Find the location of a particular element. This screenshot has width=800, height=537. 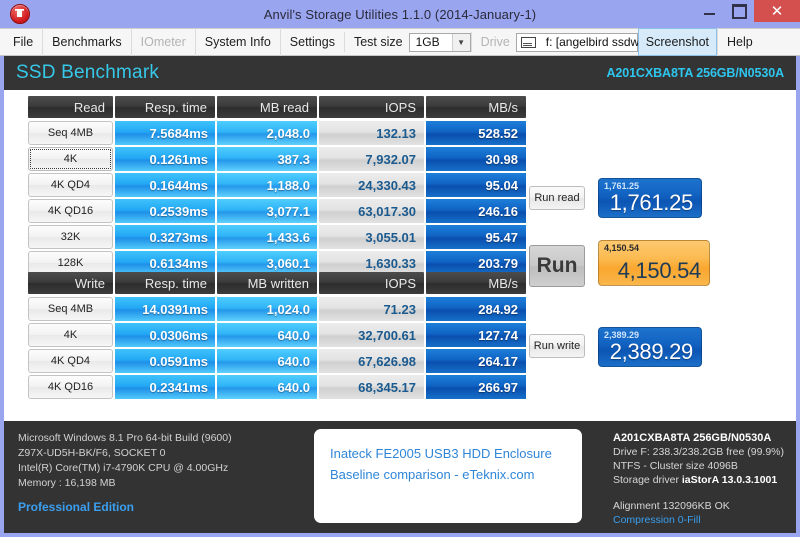

close-icon: ✕ is located at coordinates (777, 11).